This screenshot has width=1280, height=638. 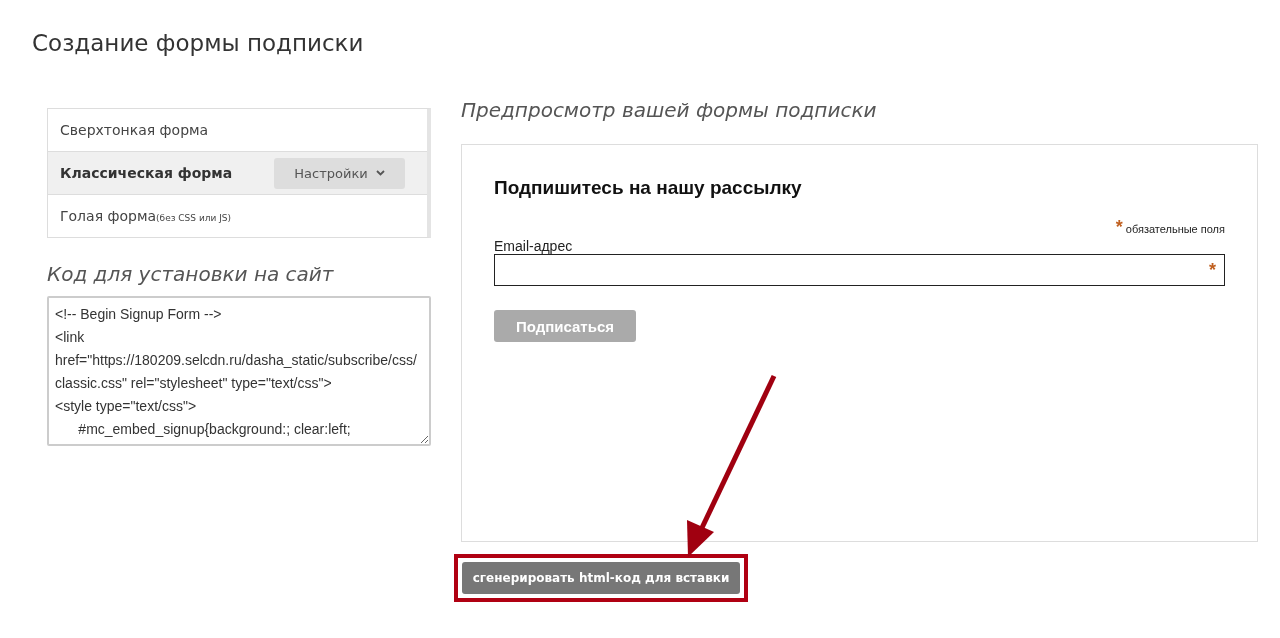 What do you see at coordinates (380, 173) in the screenshot?
I see `chevron-down-icon` at bounding box center [380, 173].